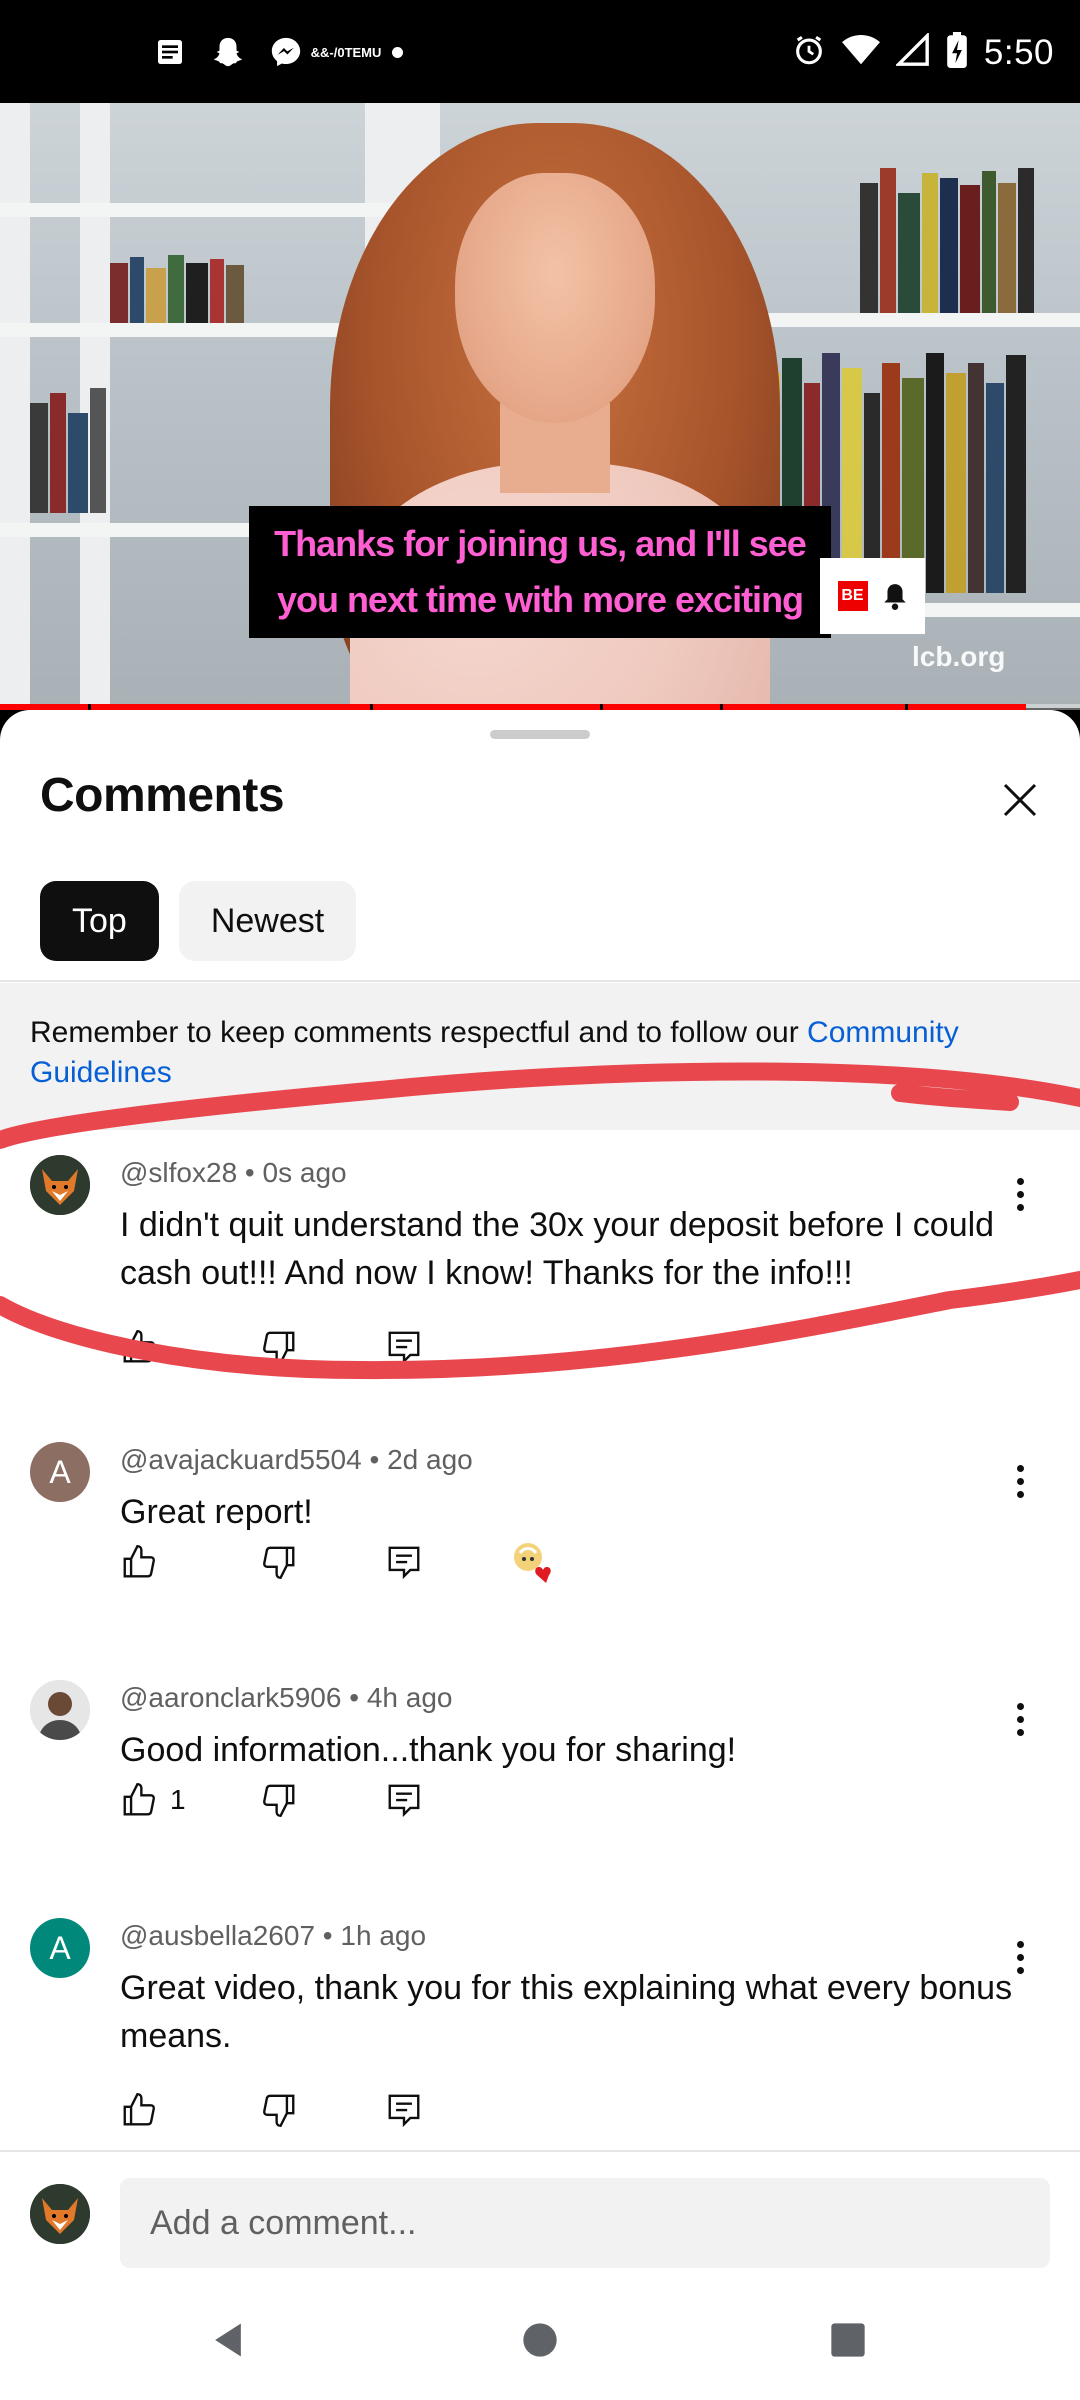 This screenshot has height=2400, width=1080. I want to click on bell-icon, so click(894, 597).